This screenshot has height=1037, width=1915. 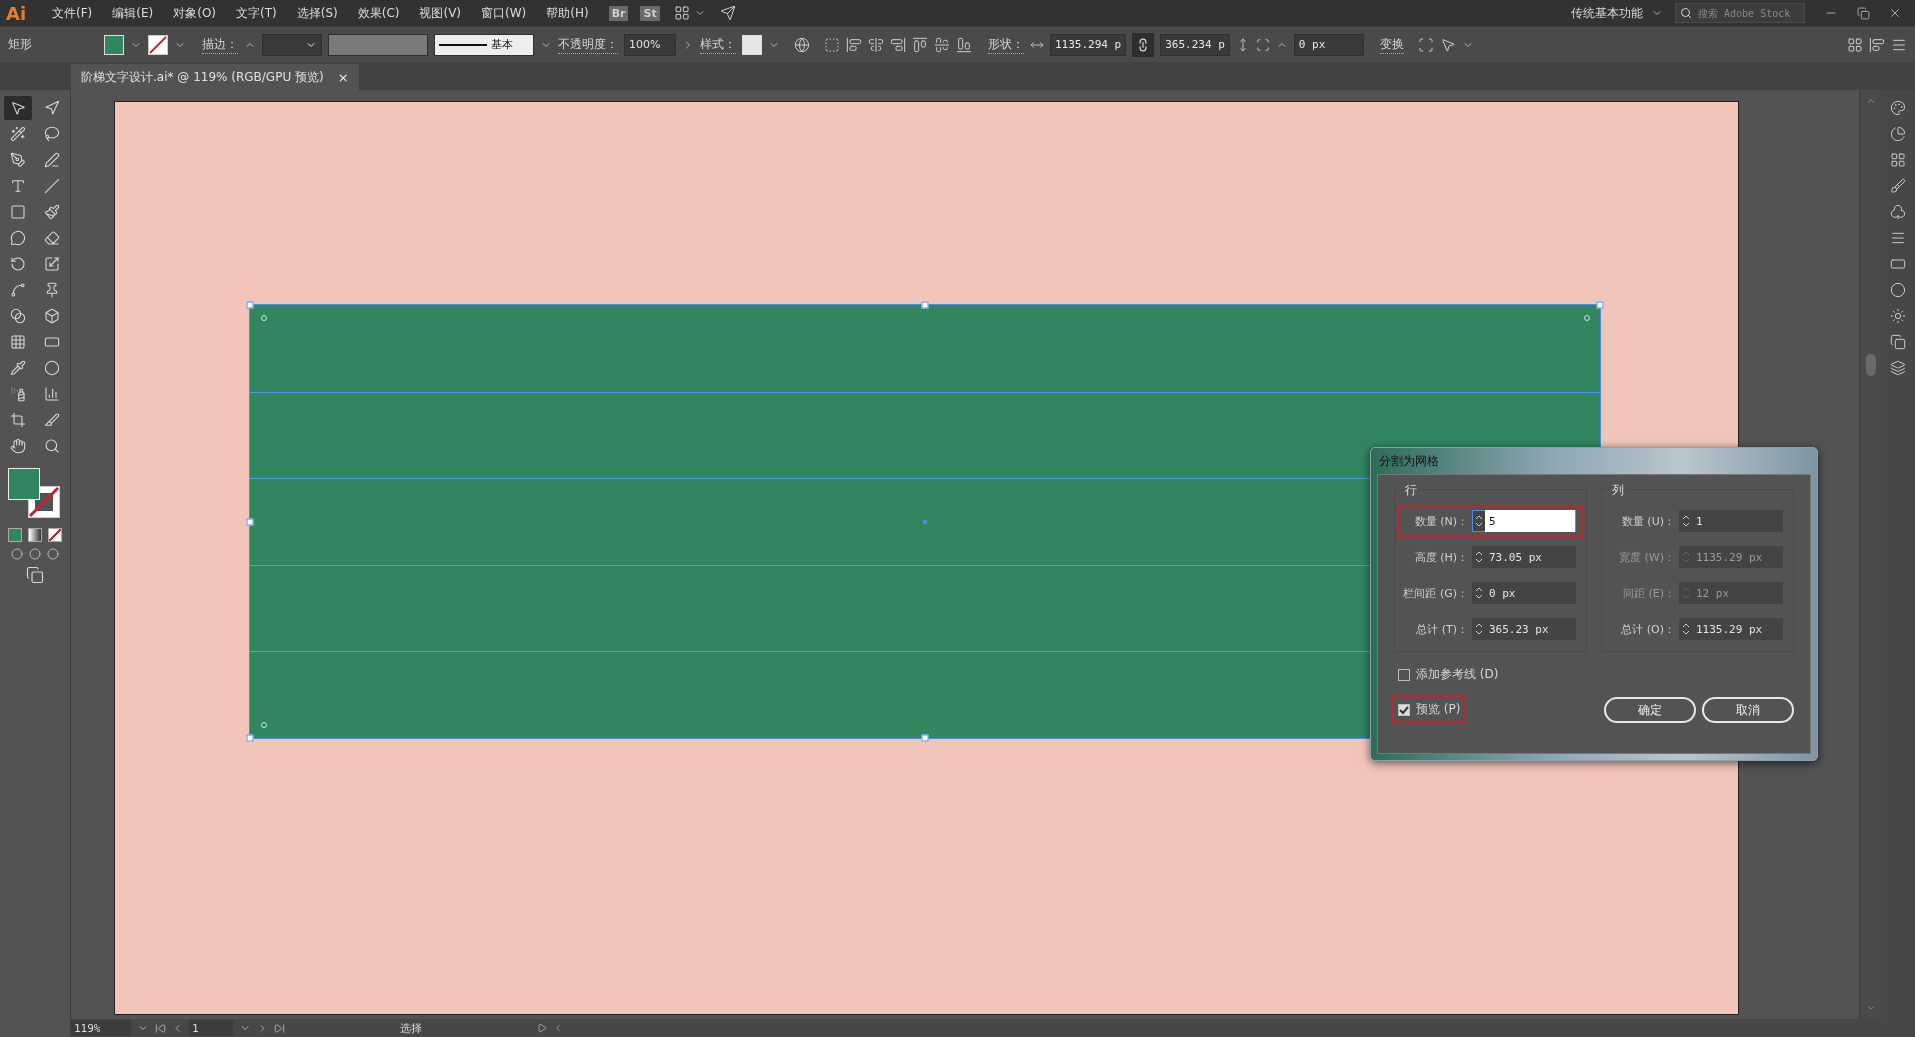 What do you see at coordinates (1898, 238) in the screenshot?
I see `stroke-lines-icon` at bounding box center [1898, 238].